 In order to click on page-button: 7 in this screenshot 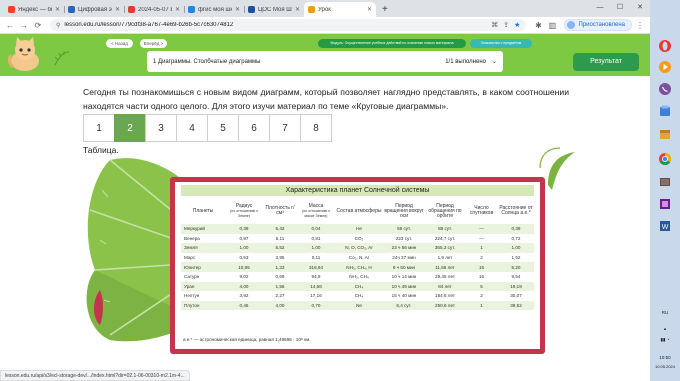, I will do `click(285, 128)`.